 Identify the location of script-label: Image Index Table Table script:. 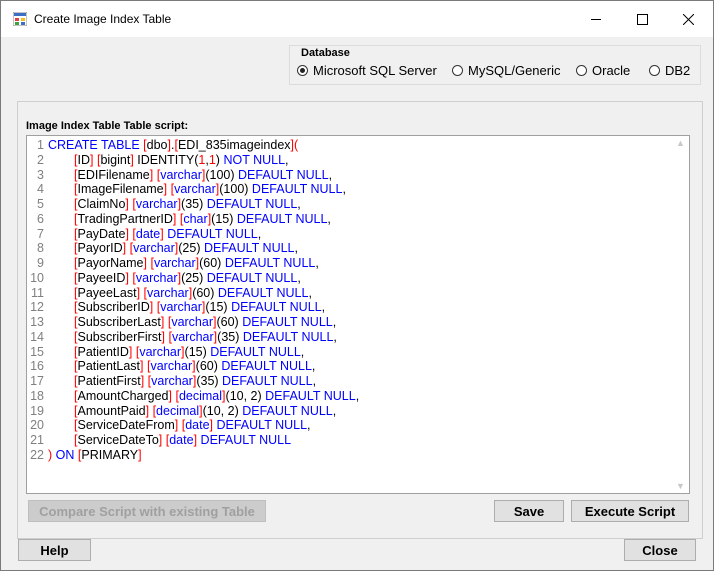
(107, 126).